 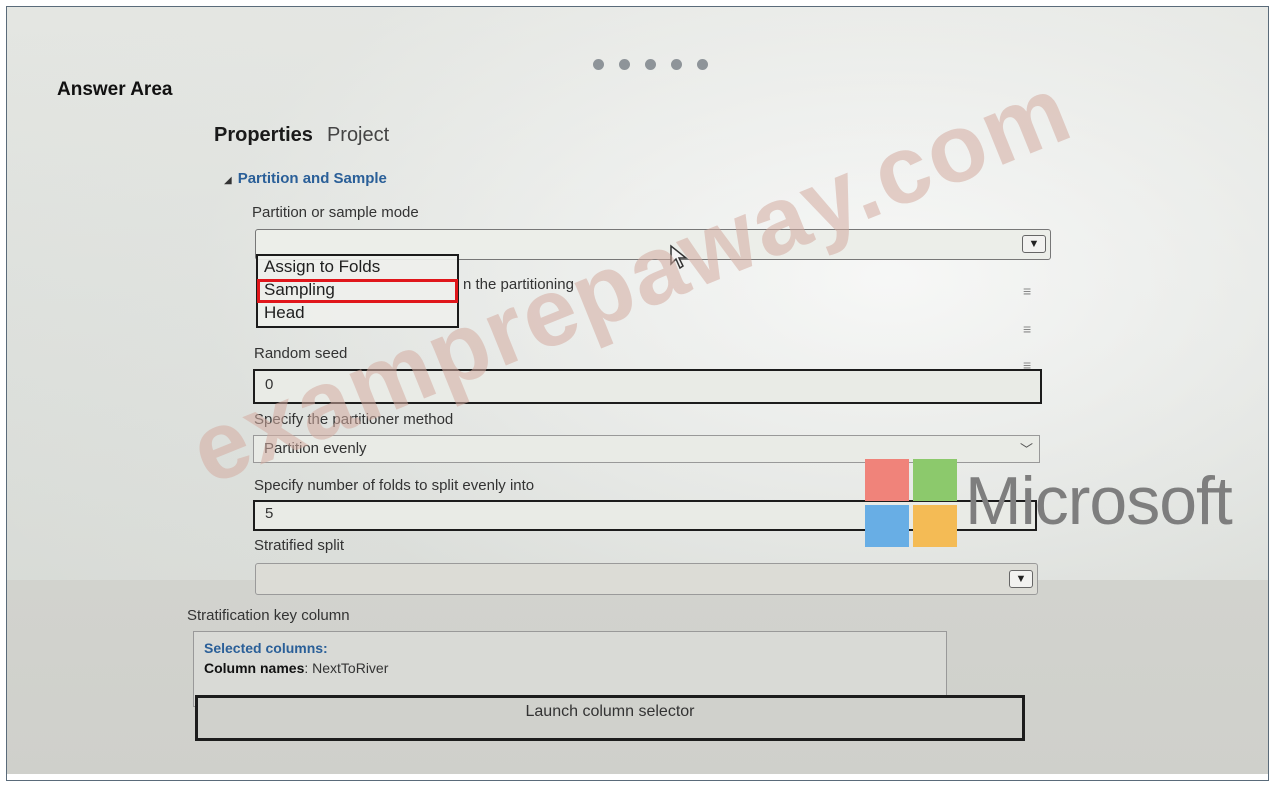 What do you see at coordinates (358, 135) in the screenshot?
I see `tab-project: Project` at bounding box center [358, 135].